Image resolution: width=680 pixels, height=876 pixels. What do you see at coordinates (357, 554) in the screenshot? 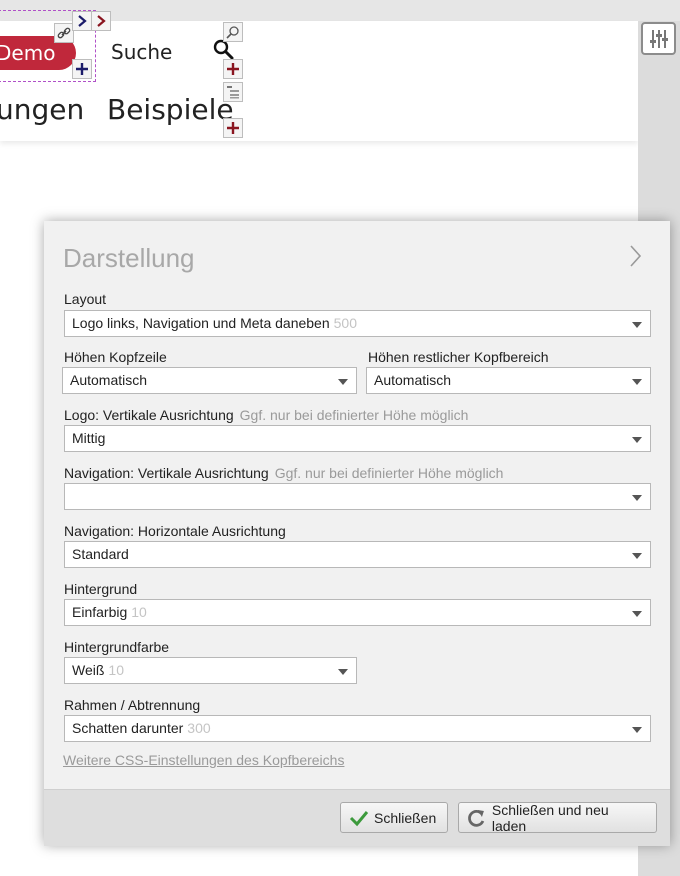
I see `nav-horizontal-select: Standard` at bounding box center [357, 554].